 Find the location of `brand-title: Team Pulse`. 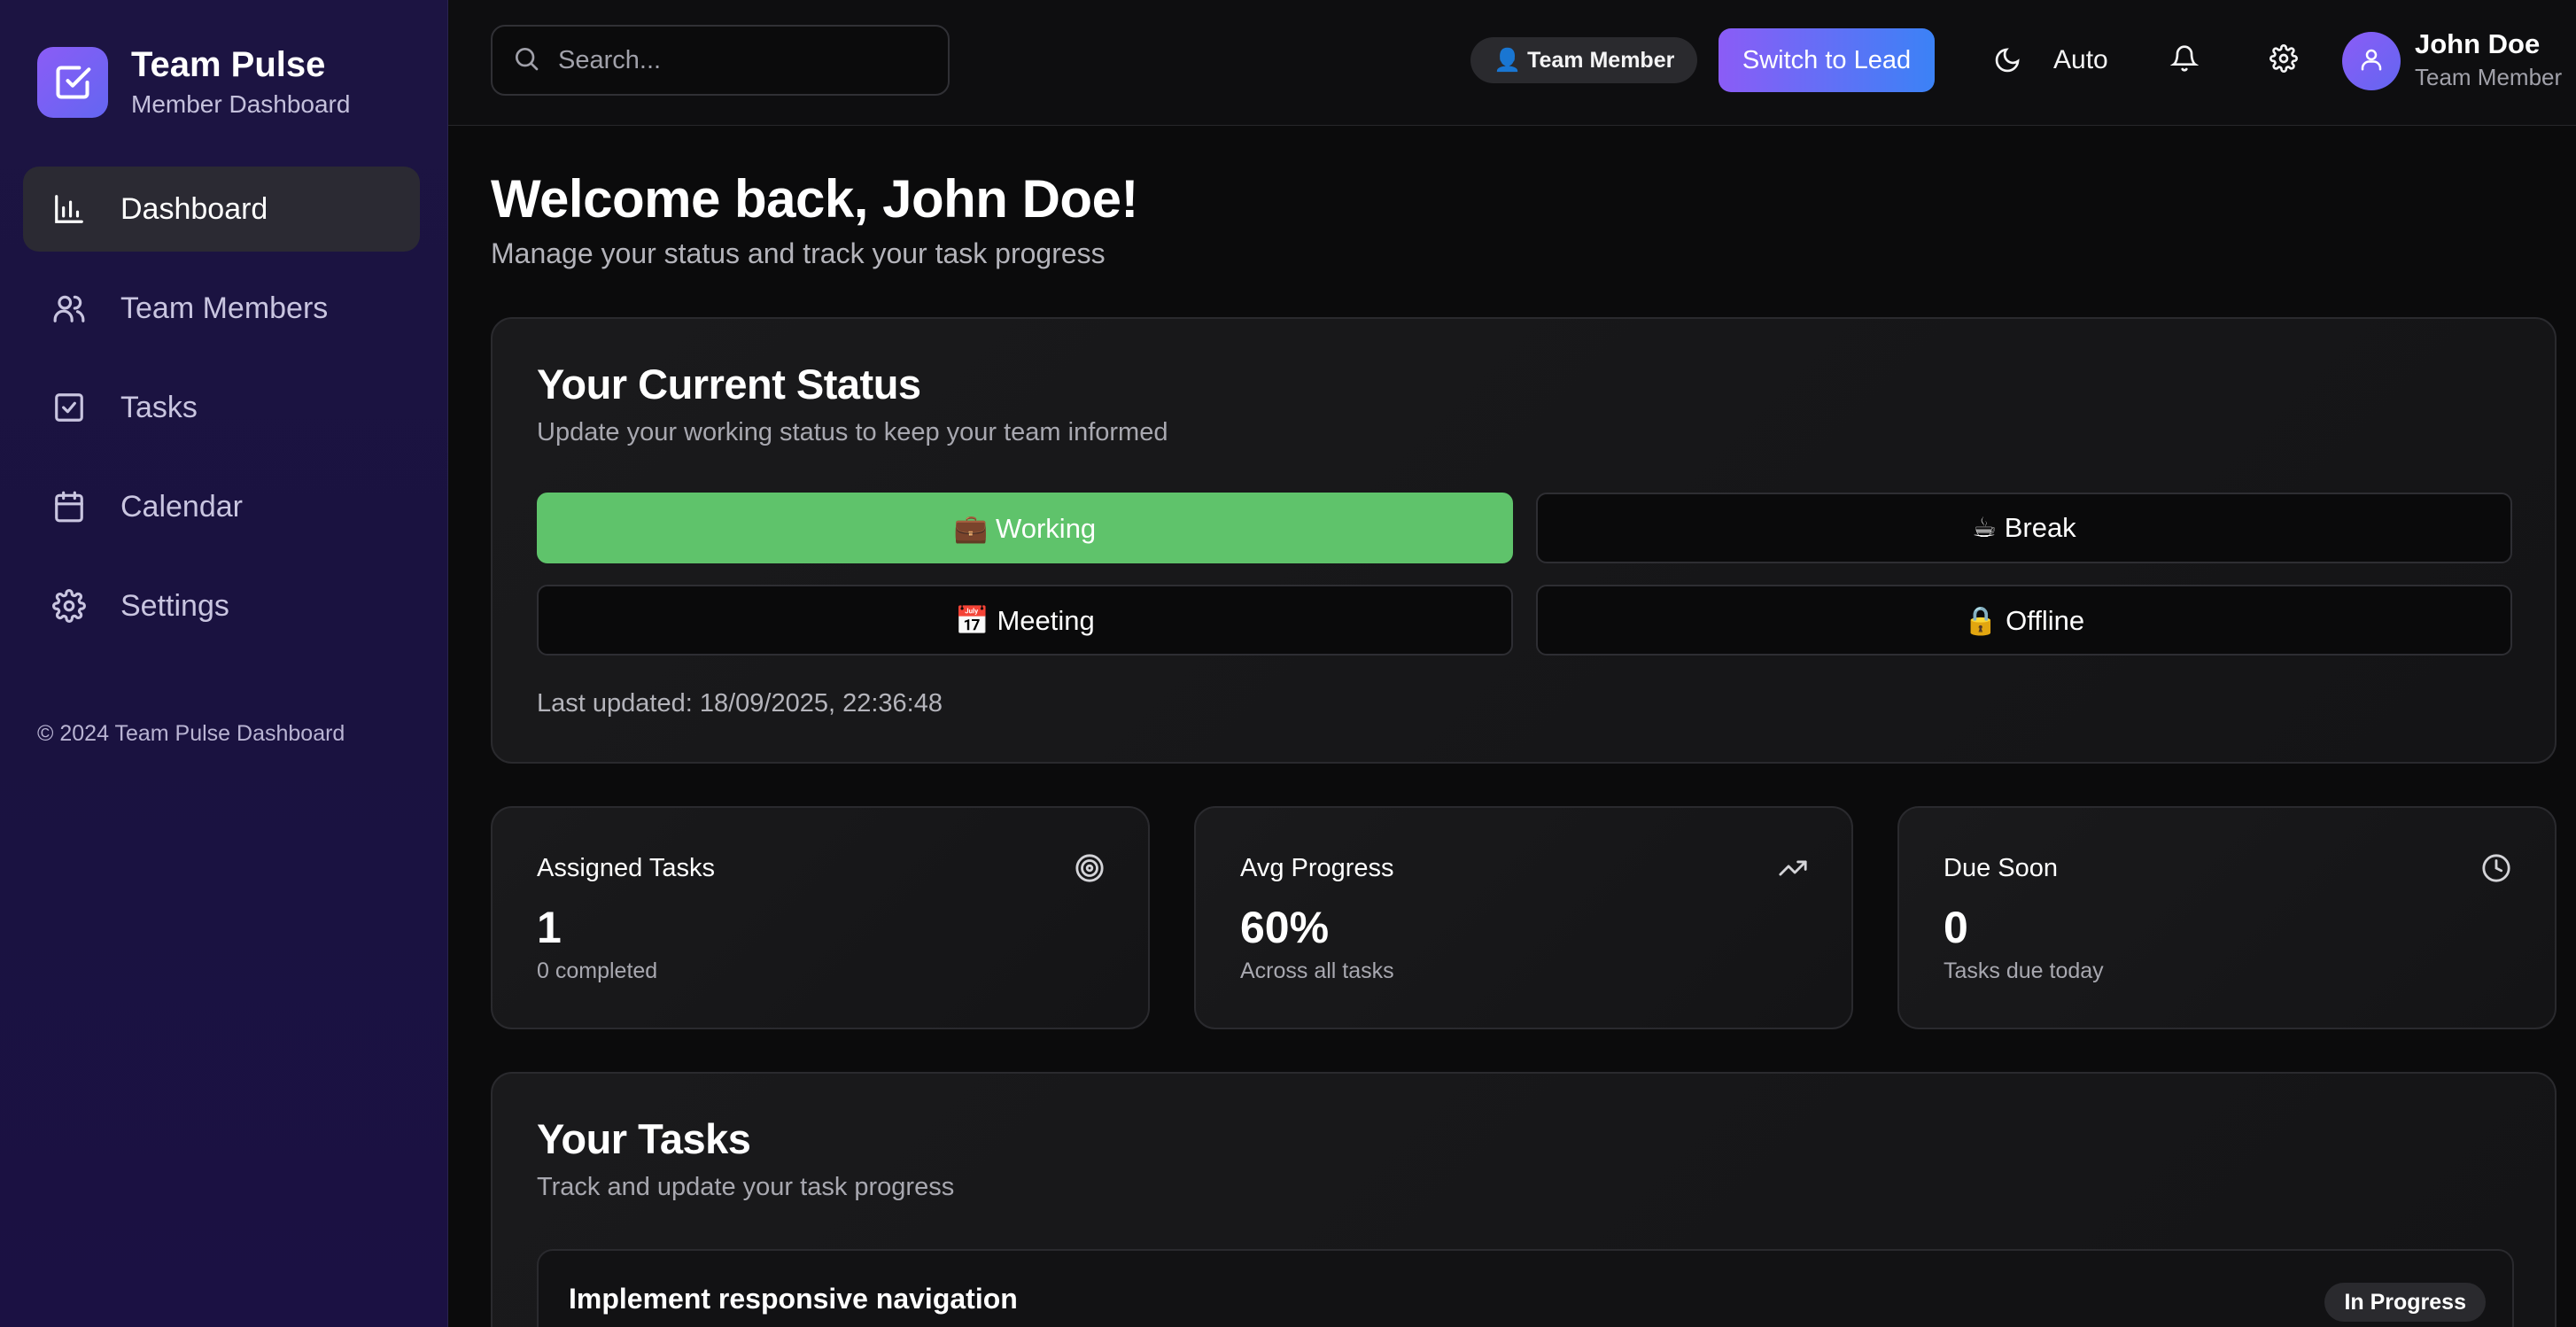

brand-title: Team Pulse is located at coordinates (228, 64).